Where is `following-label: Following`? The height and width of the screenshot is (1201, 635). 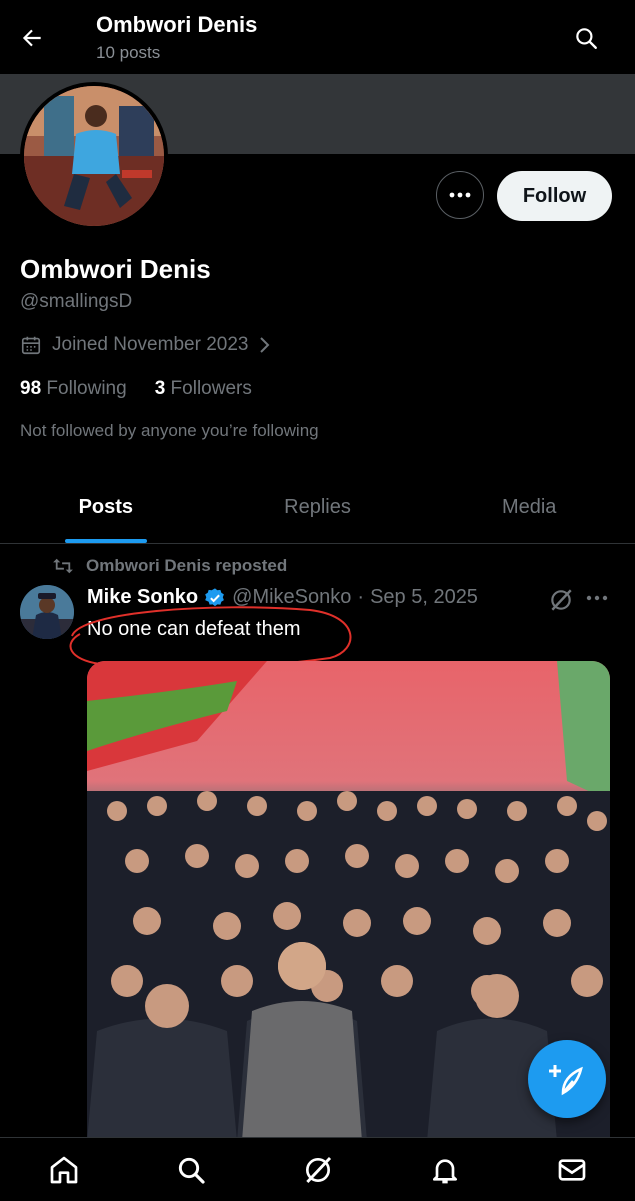 following-label: Following is located at coordinates (86, 388).